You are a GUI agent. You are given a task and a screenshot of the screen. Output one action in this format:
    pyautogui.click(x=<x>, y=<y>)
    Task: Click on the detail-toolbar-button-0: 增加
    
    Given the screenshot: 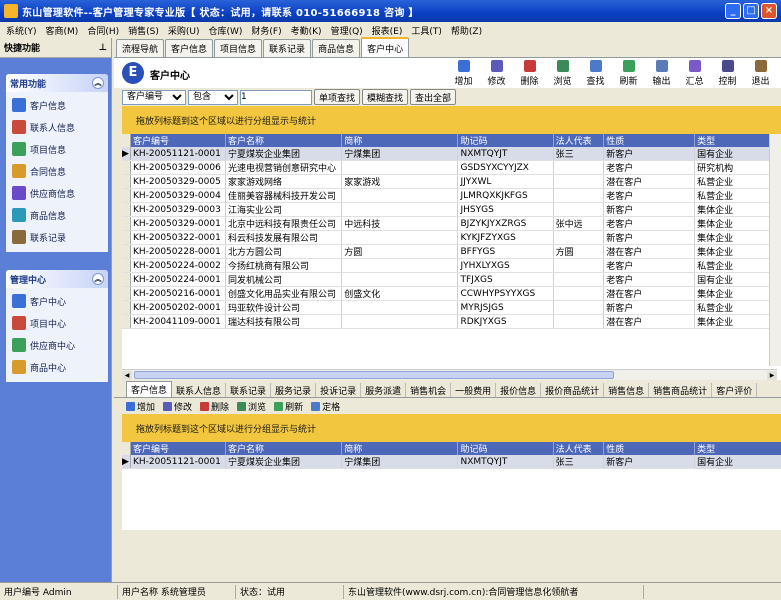 What is the action you would take?
    pyautogui.click(x=140, y=406)
    